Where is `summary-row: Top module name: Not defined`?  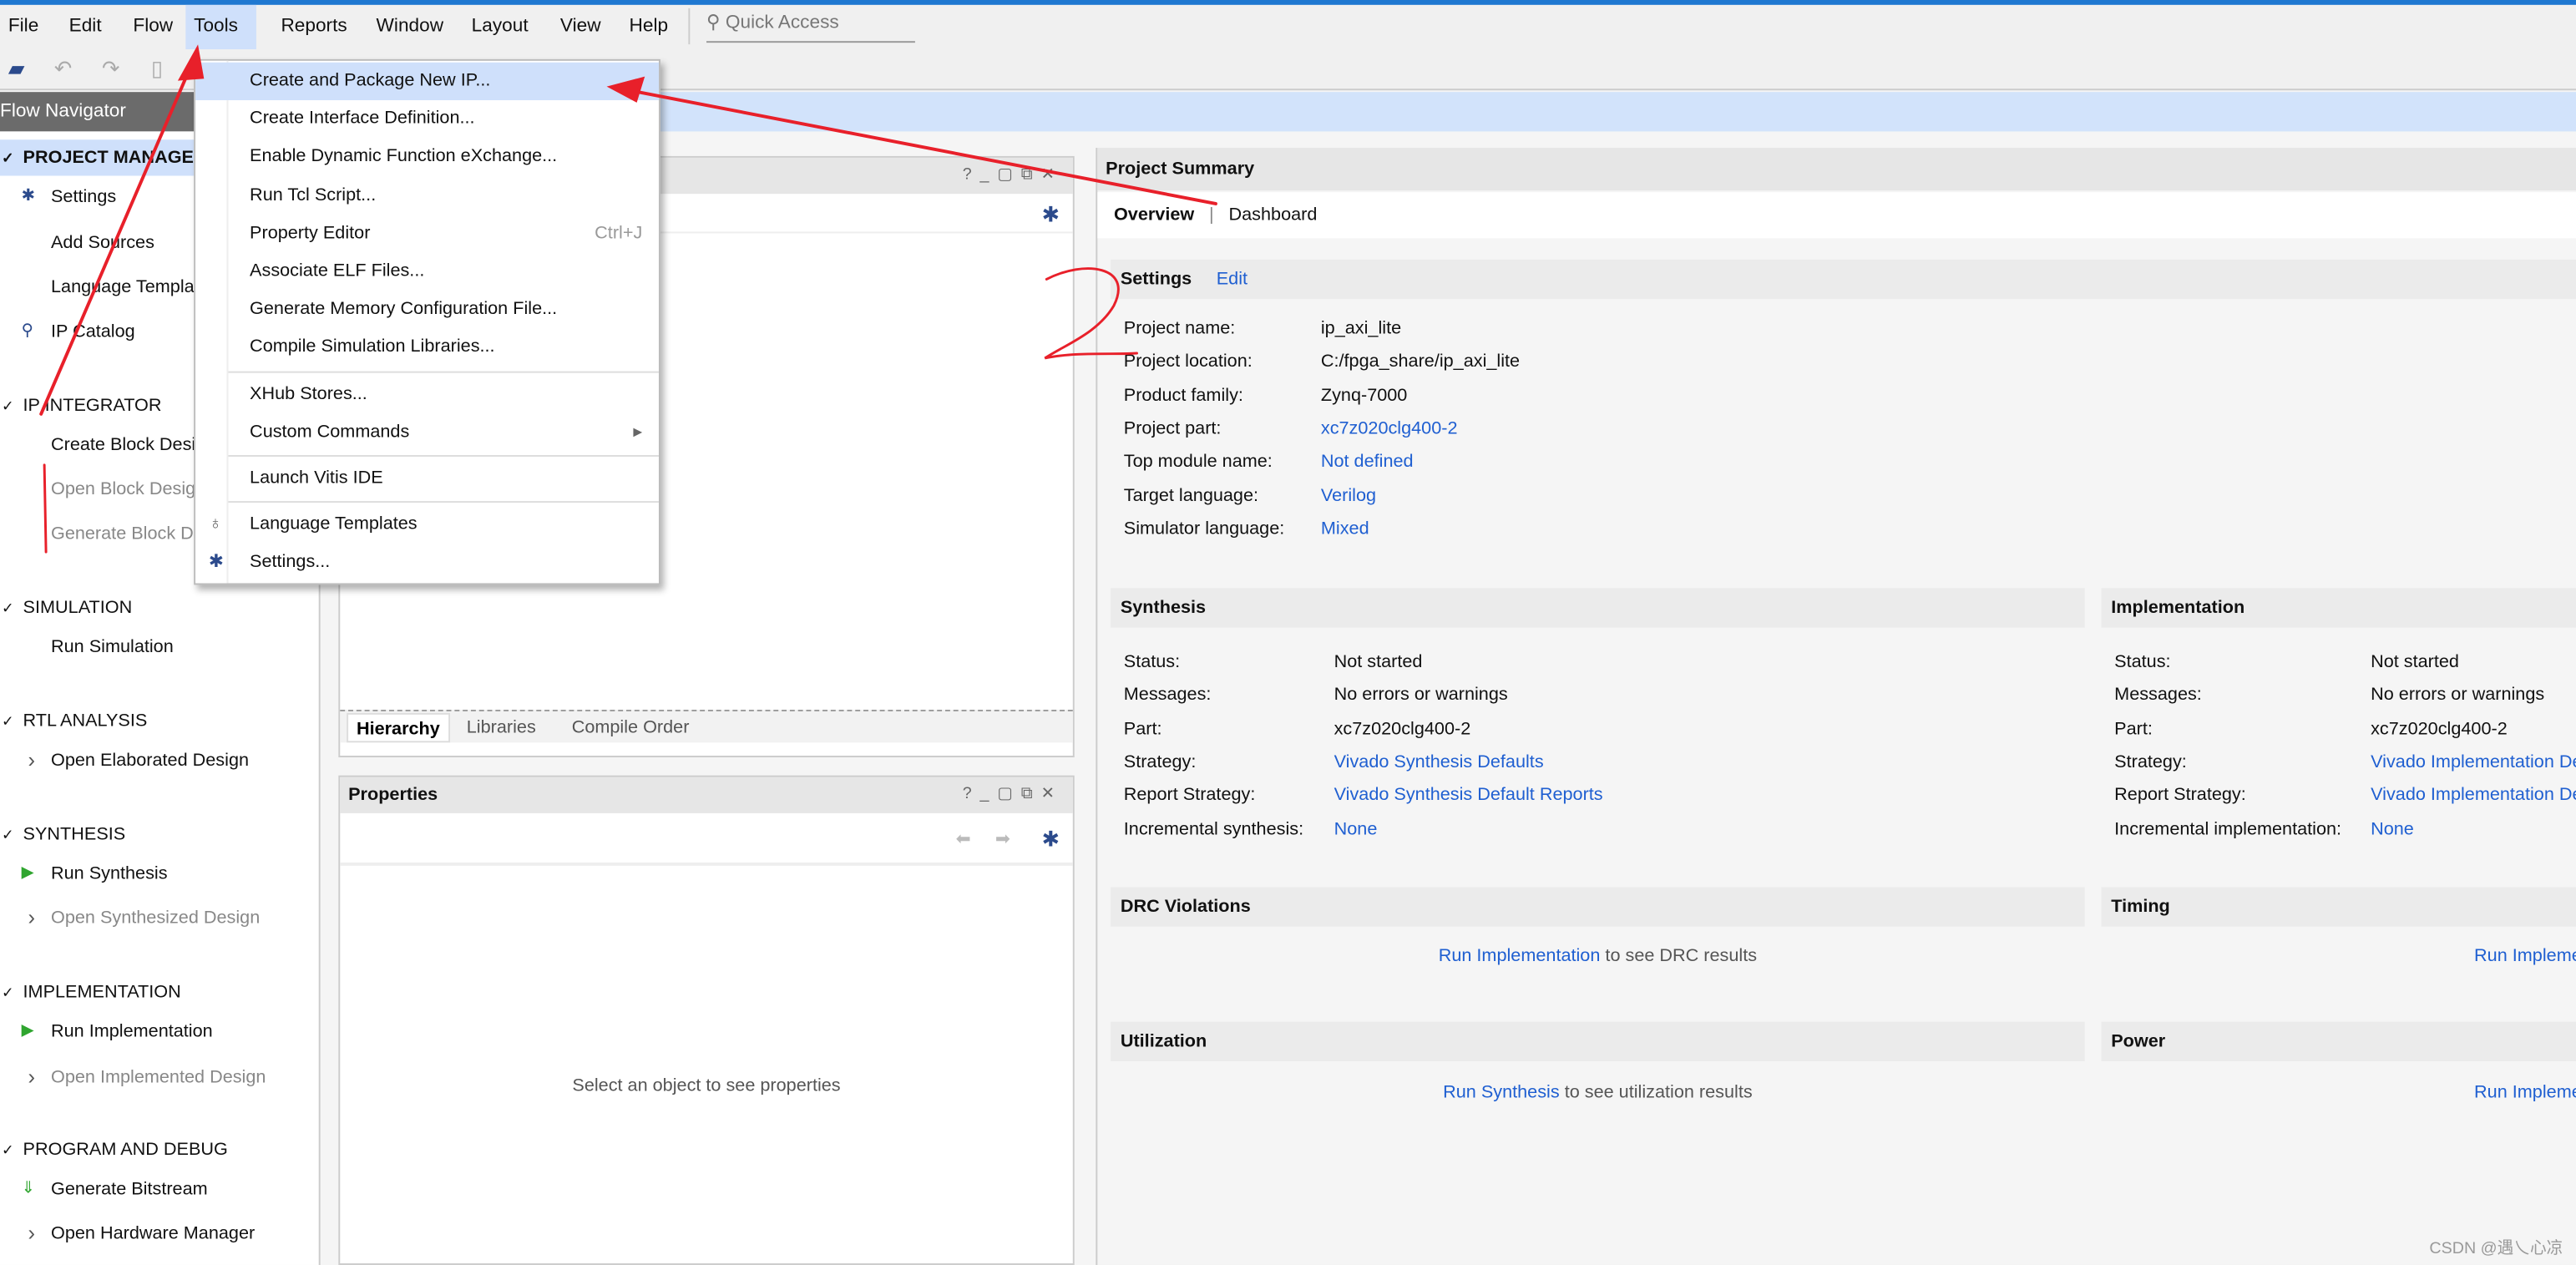
summary-row: Top module name: Not defined is located at coordinates (1269, 462).